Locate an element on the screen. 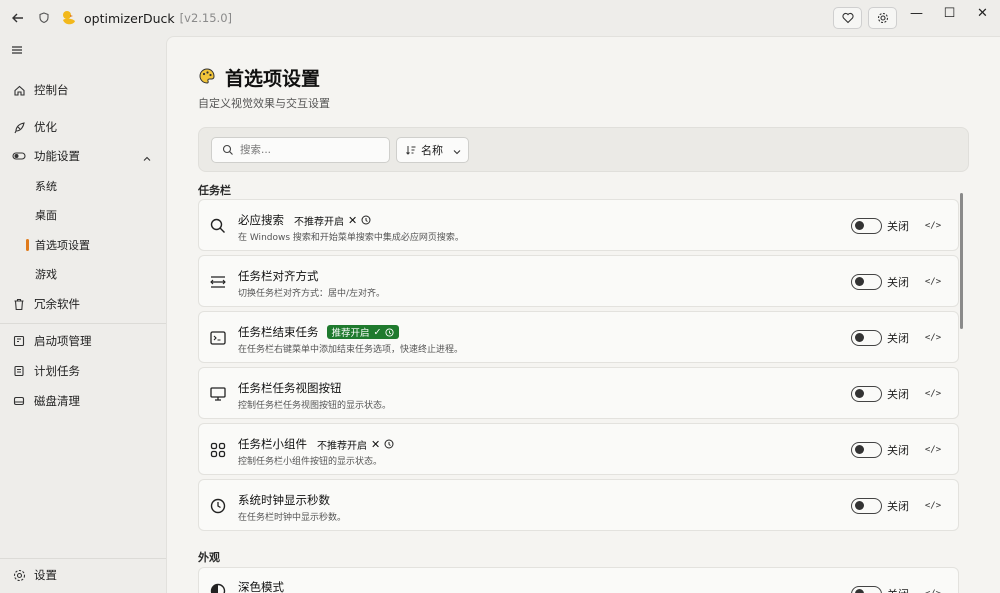 This screenshot has width=1000, height=593. sidebar-subitem-games: 游戏 is located at coordinates (83, 274).